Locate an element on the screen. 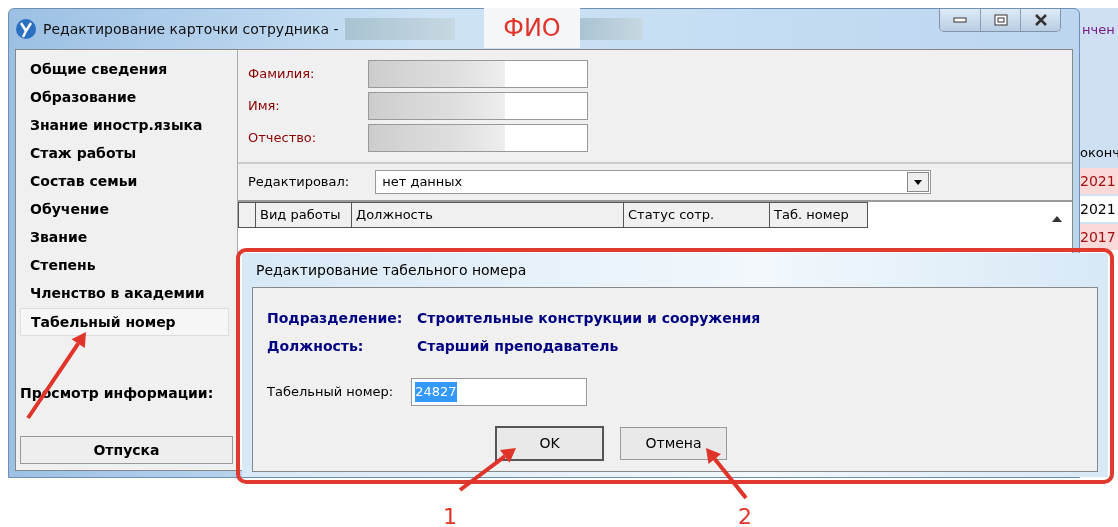  maximize-icon is located at coordinates (1000, 20).